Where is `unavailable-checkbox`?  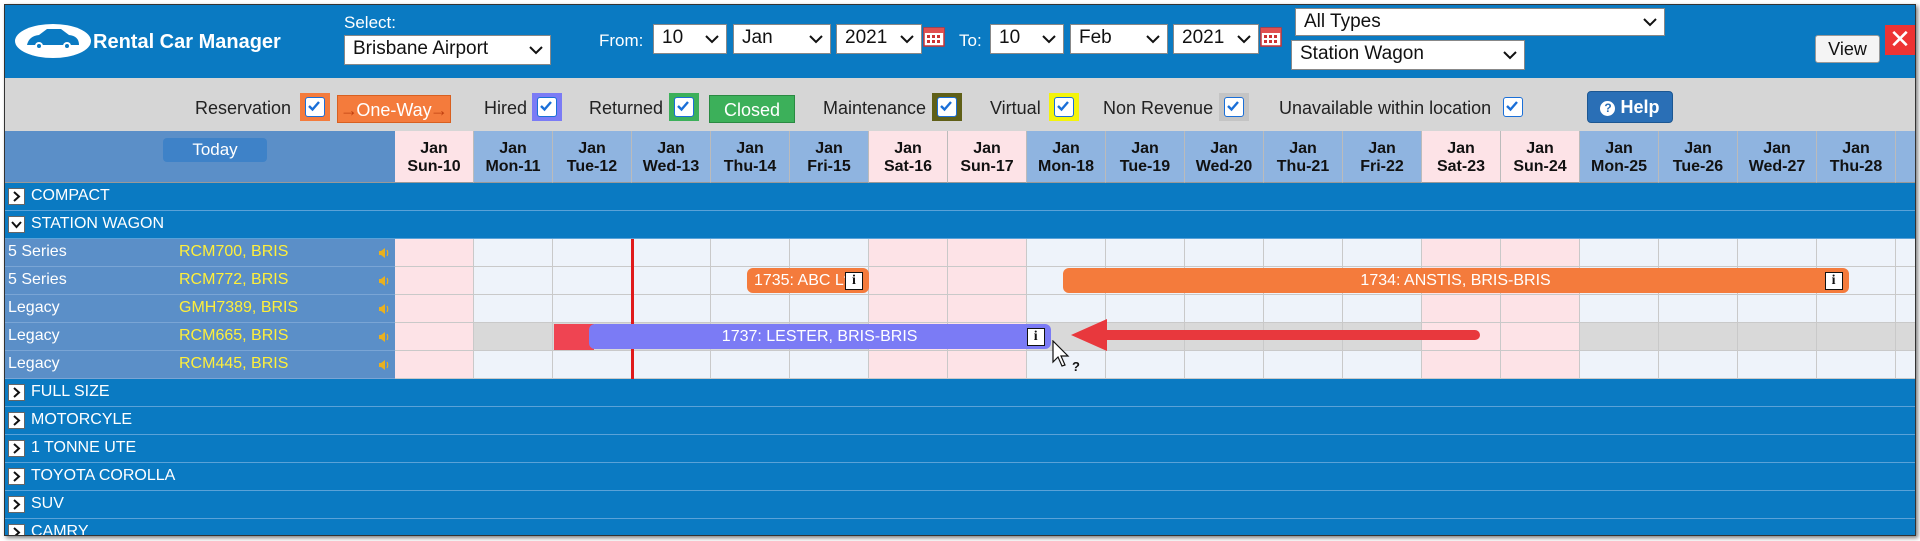
unavailable-checkbox is located at coordinates (1513, 107).